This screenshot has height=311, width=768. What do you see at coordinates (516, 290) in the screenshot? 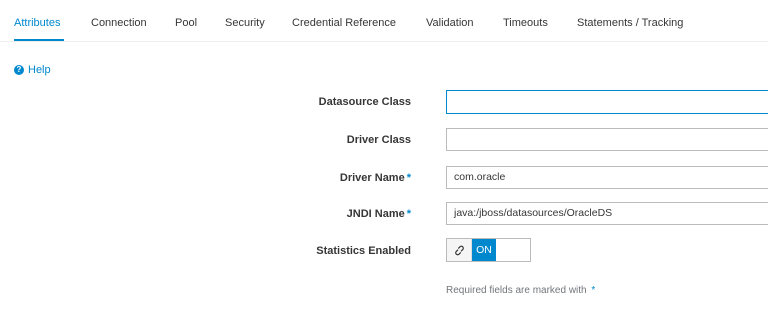
I see `required-note-text: Required fields are marked with` at bounding box center [516, 290].